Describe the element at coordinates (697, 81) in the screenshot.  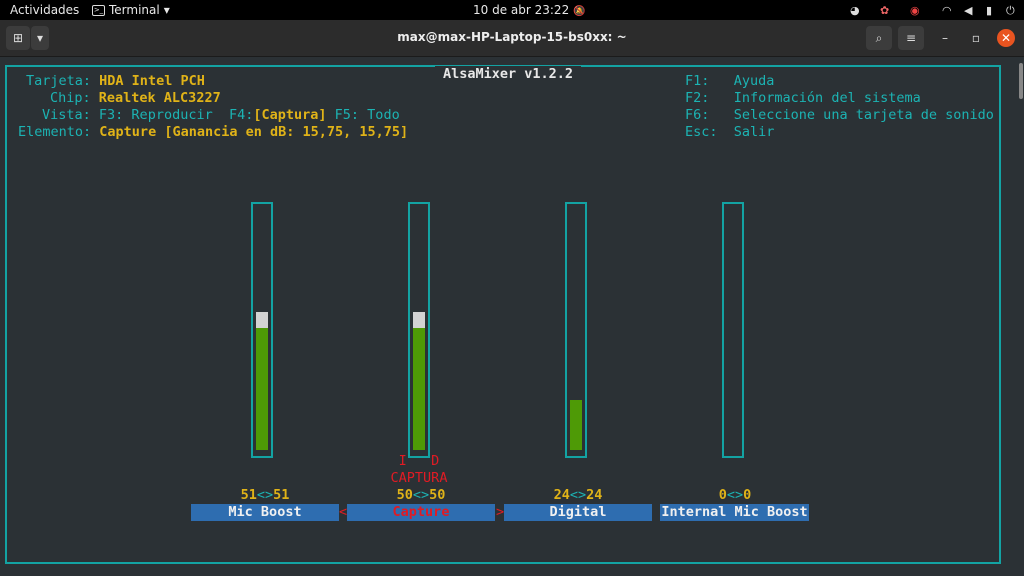
I see `help-key: F1:` at that location.